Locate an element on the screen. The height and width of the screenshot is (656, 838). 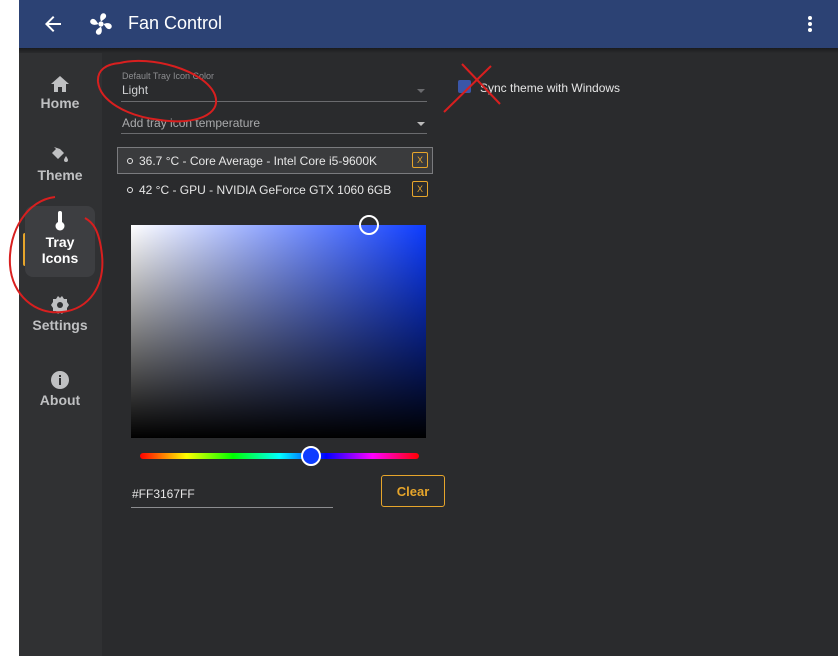
default-tray-color-value: Light is located at coordinates (135, 90).